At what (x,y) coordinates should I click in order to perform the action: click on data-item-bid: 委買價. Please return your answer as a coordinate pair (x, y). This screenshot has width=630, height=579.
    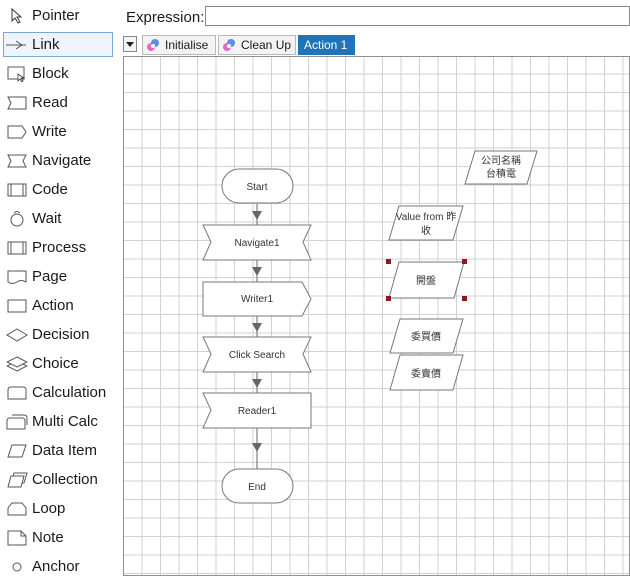
    Looking at the image, I should click on (426, 336).